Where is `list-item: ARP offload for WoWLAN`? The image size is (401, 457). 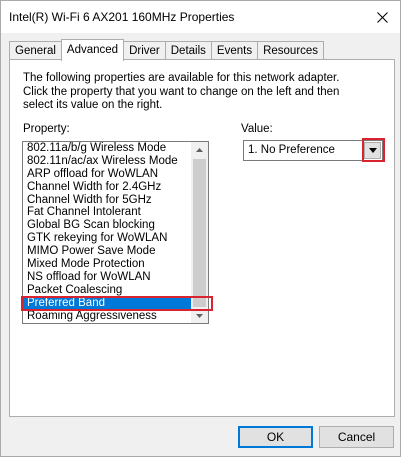 list-item: ARP offload for WoWLAN is located at coordinates (107, 174).